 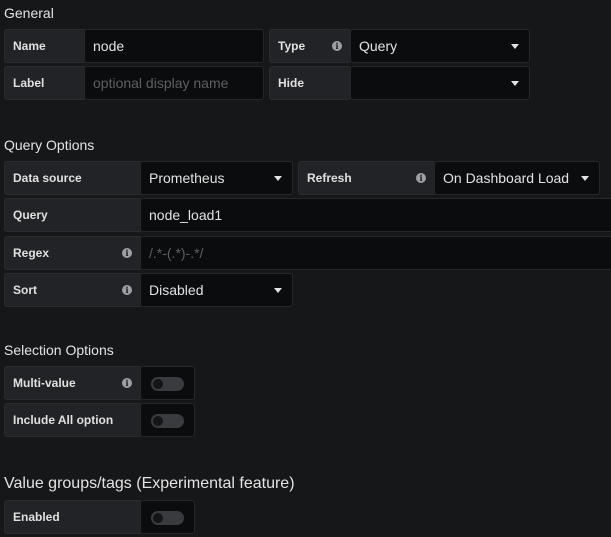 What do you see at coordinates (329, 178) in the screenshot?
I see `refresh-label-text: Refresh` at bounding box center [329, 178].